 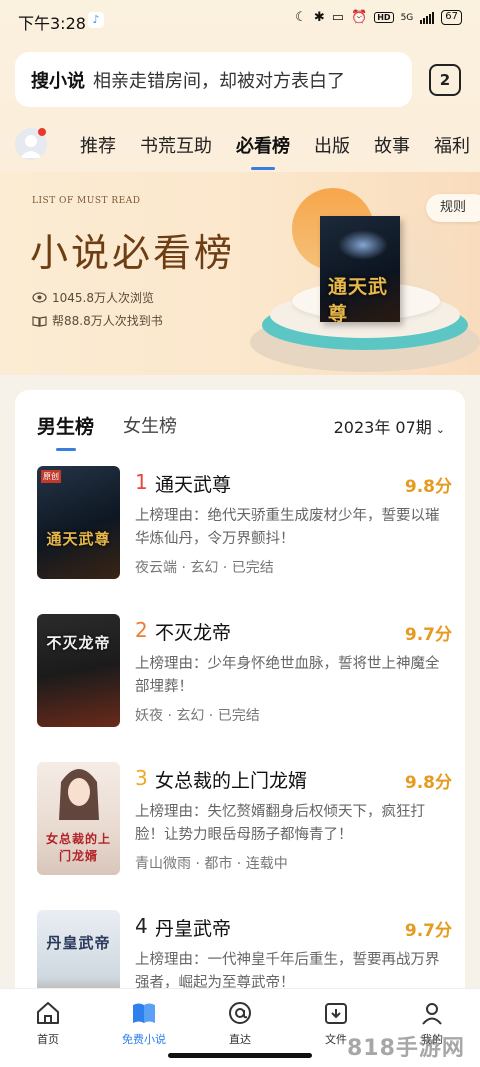 I want to click on tab-female-ranking: 女生榜, so click(x=150, y=425).